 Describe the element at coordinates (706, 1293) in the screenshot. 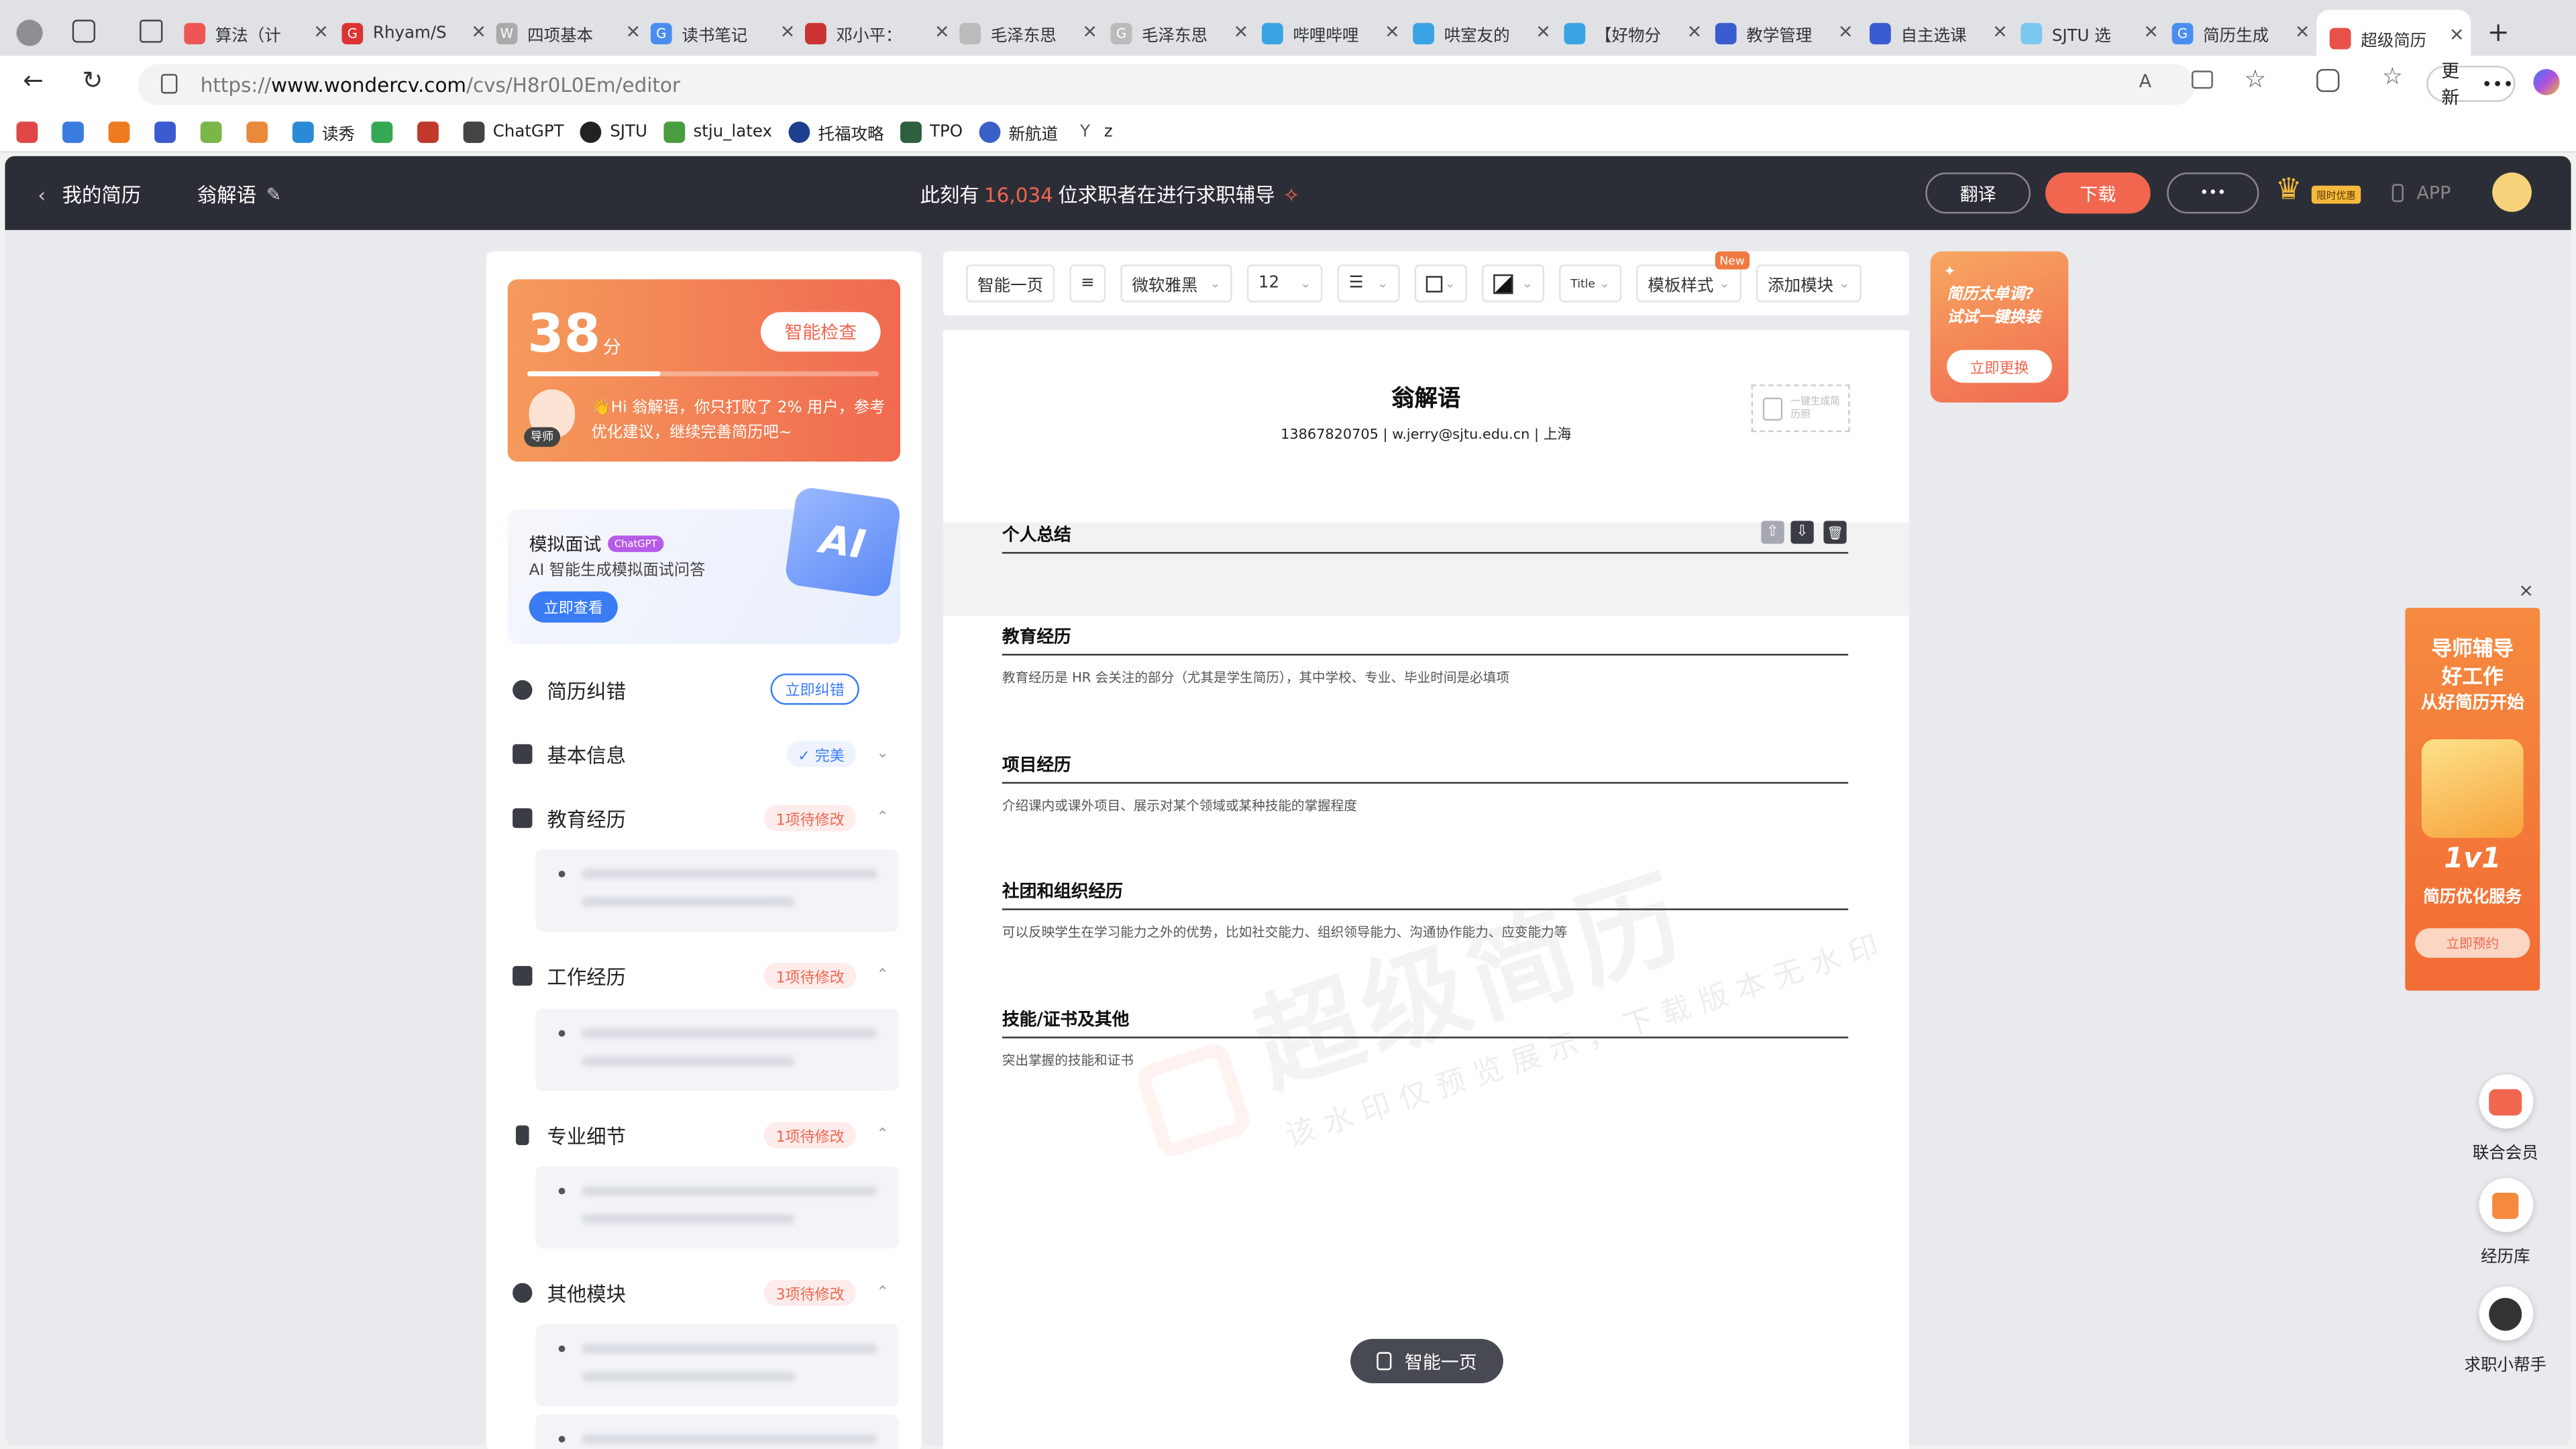

I see `module-other-row: 其他模块 3项待修改 ⌃` at that location.